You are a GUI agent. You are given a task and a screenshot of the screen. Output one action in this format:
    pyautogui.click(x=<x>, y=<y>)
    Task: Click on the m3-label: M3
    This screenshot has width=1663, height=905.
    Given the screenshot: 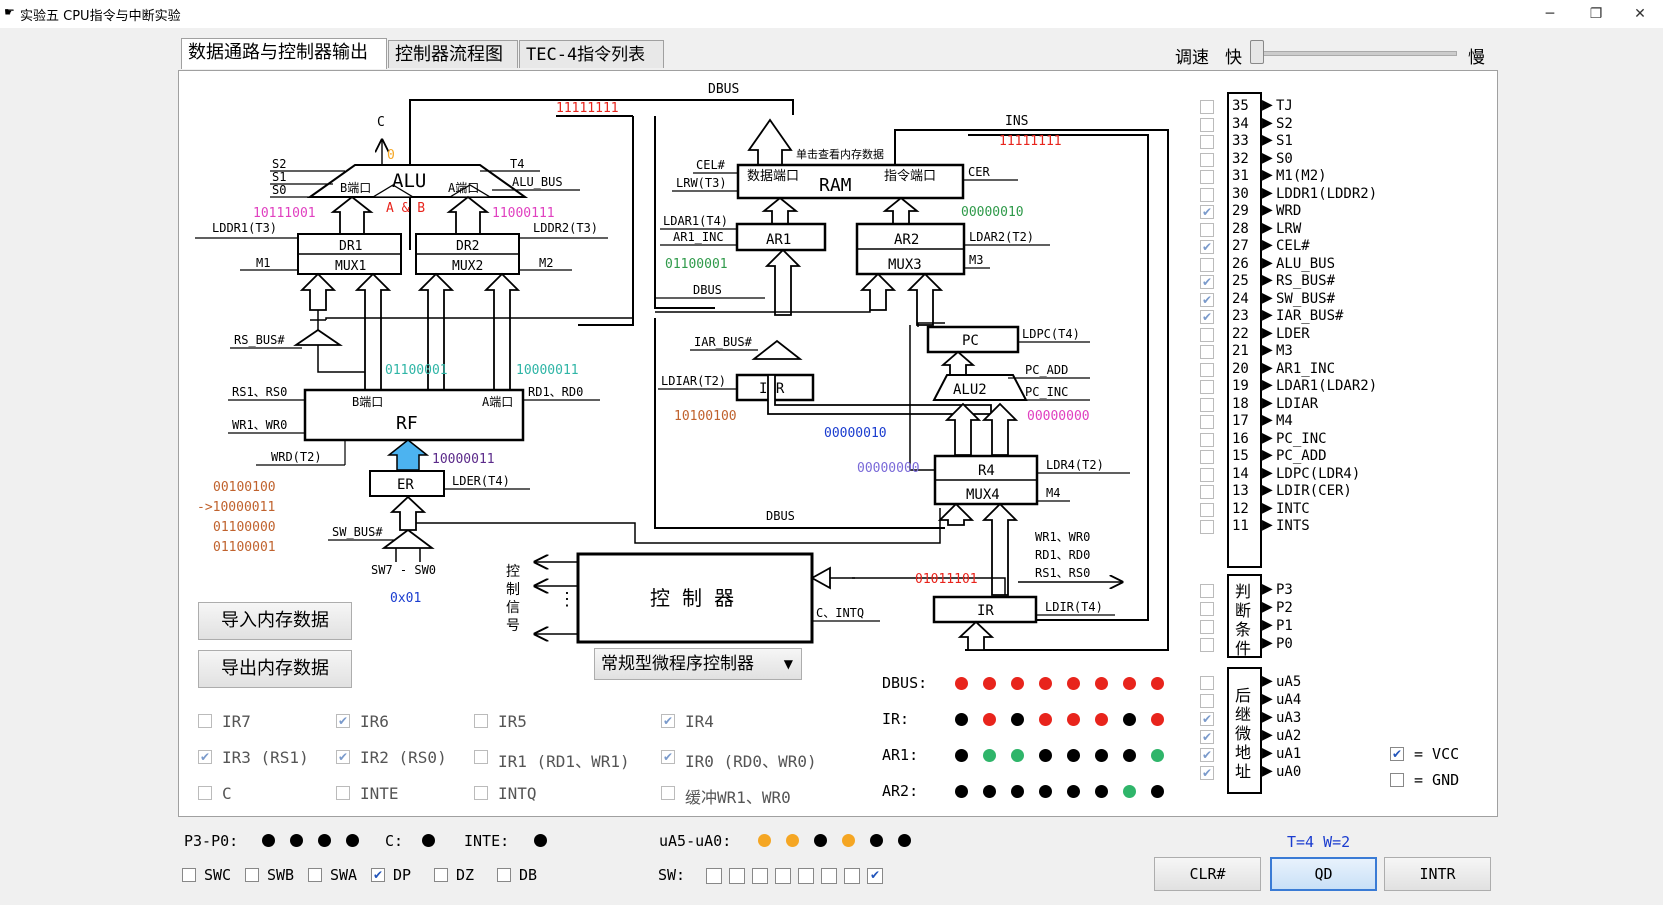 What is the action you would take?
    pyautogui.click(x=976, y=260)
    